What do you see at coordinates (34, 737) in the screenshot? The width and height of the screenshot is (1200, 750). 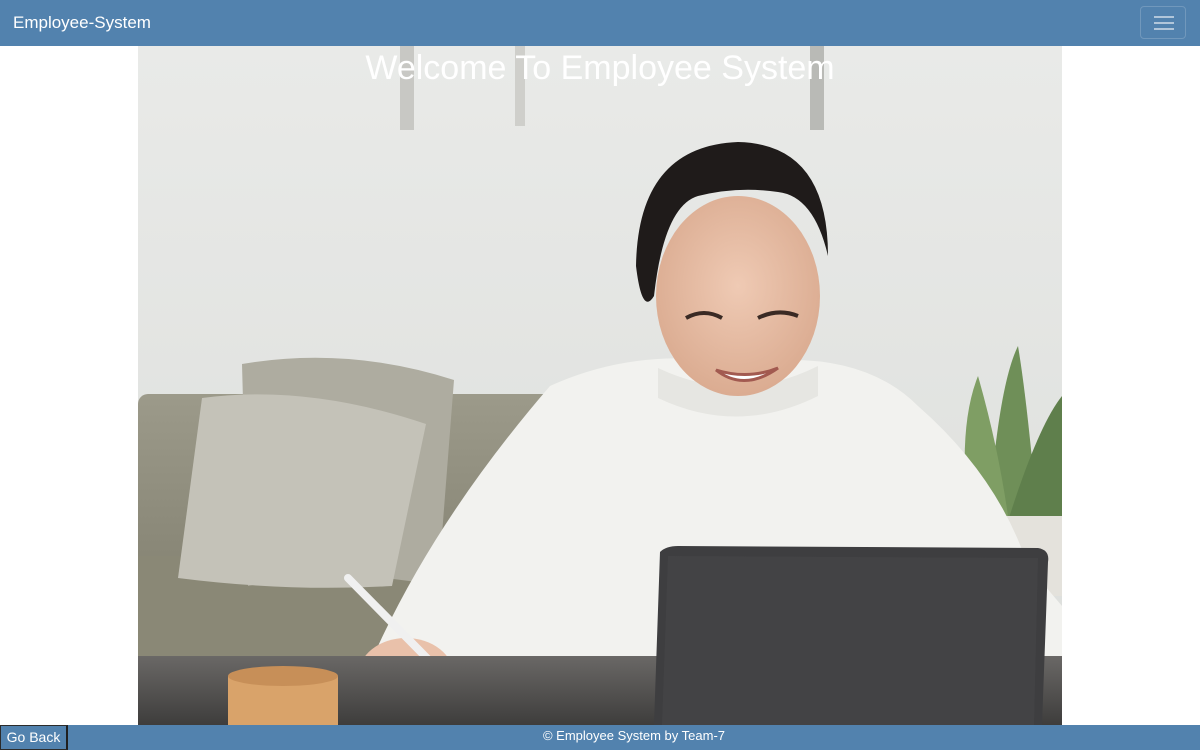 I see `go-back-button: Go Back` at bounding box center [34, 737].